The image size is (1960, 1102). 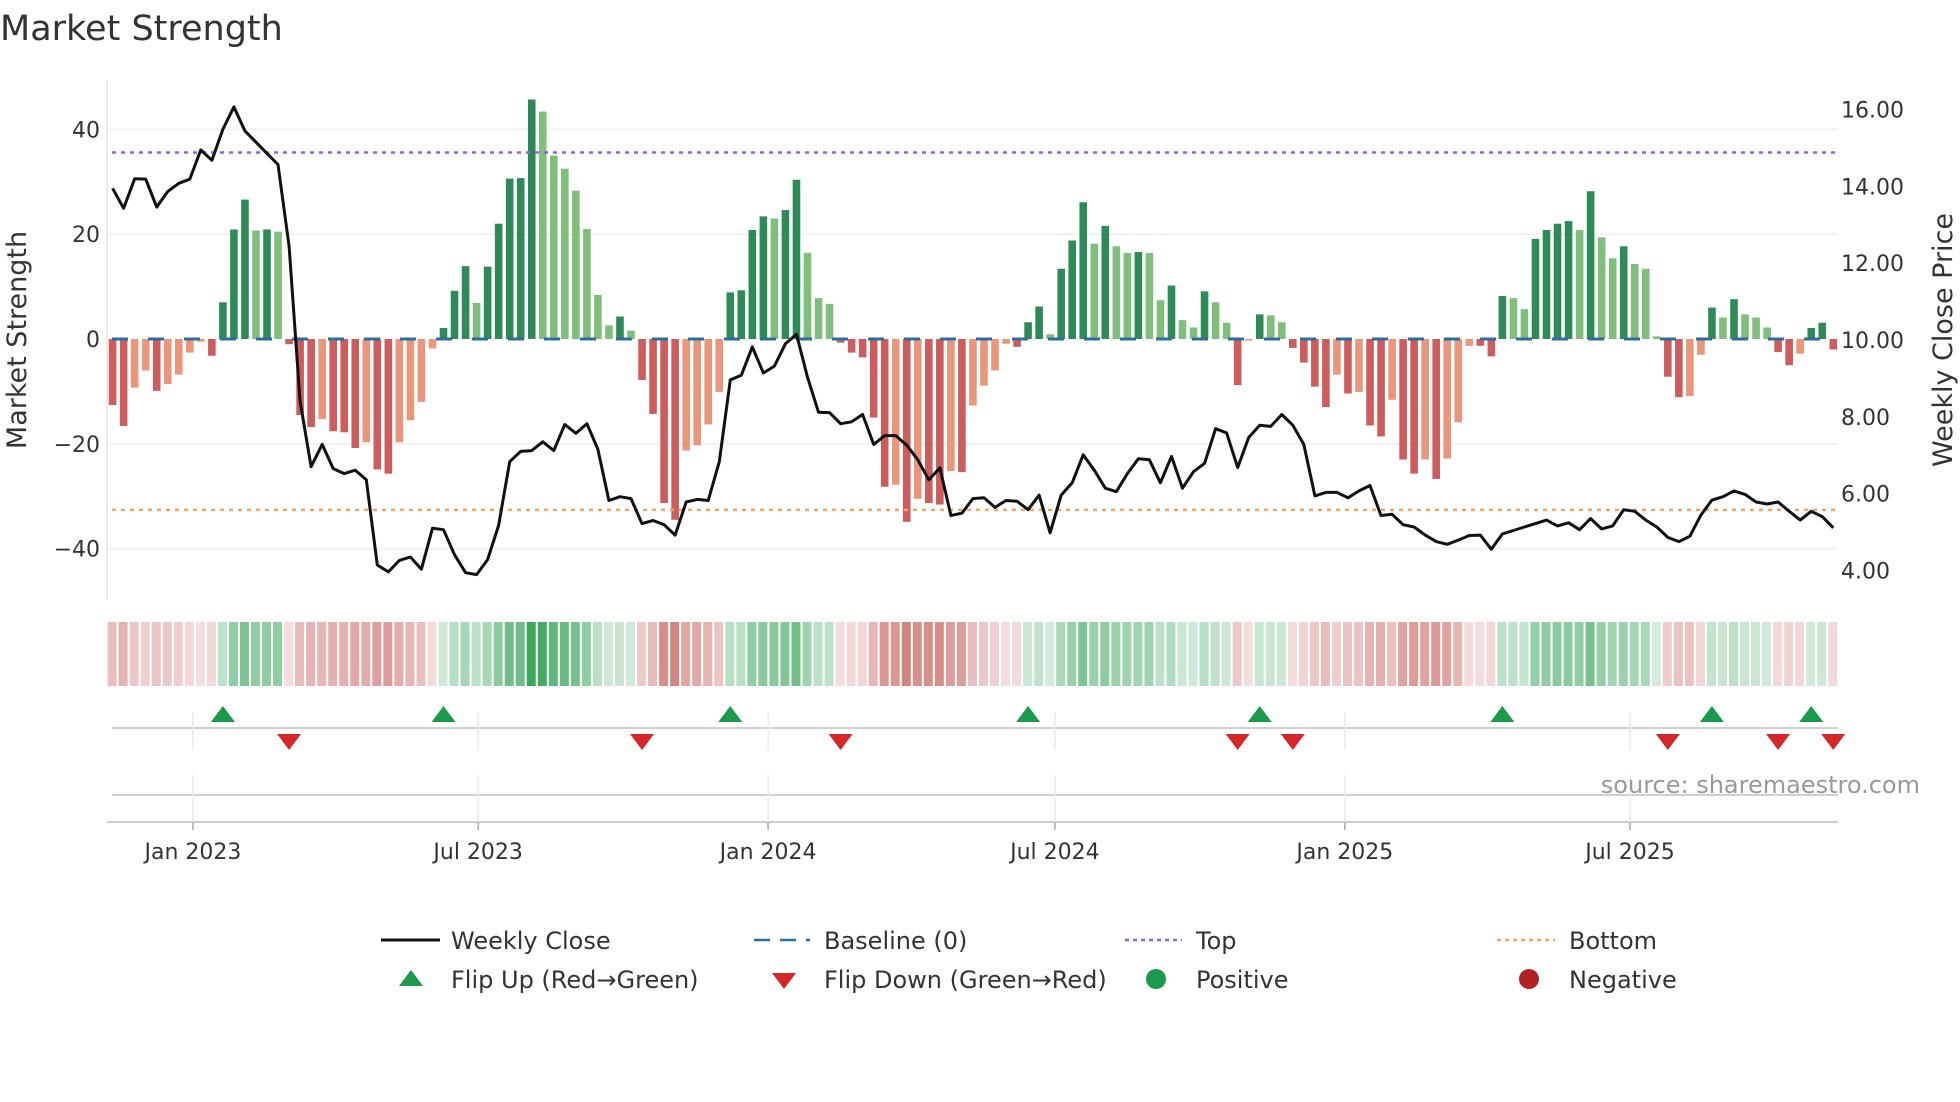 What do you see at coordinates (1872, 111) in the screenshot?
I see `right-tick-label: 16.00` at bounding box center [1872, 111].